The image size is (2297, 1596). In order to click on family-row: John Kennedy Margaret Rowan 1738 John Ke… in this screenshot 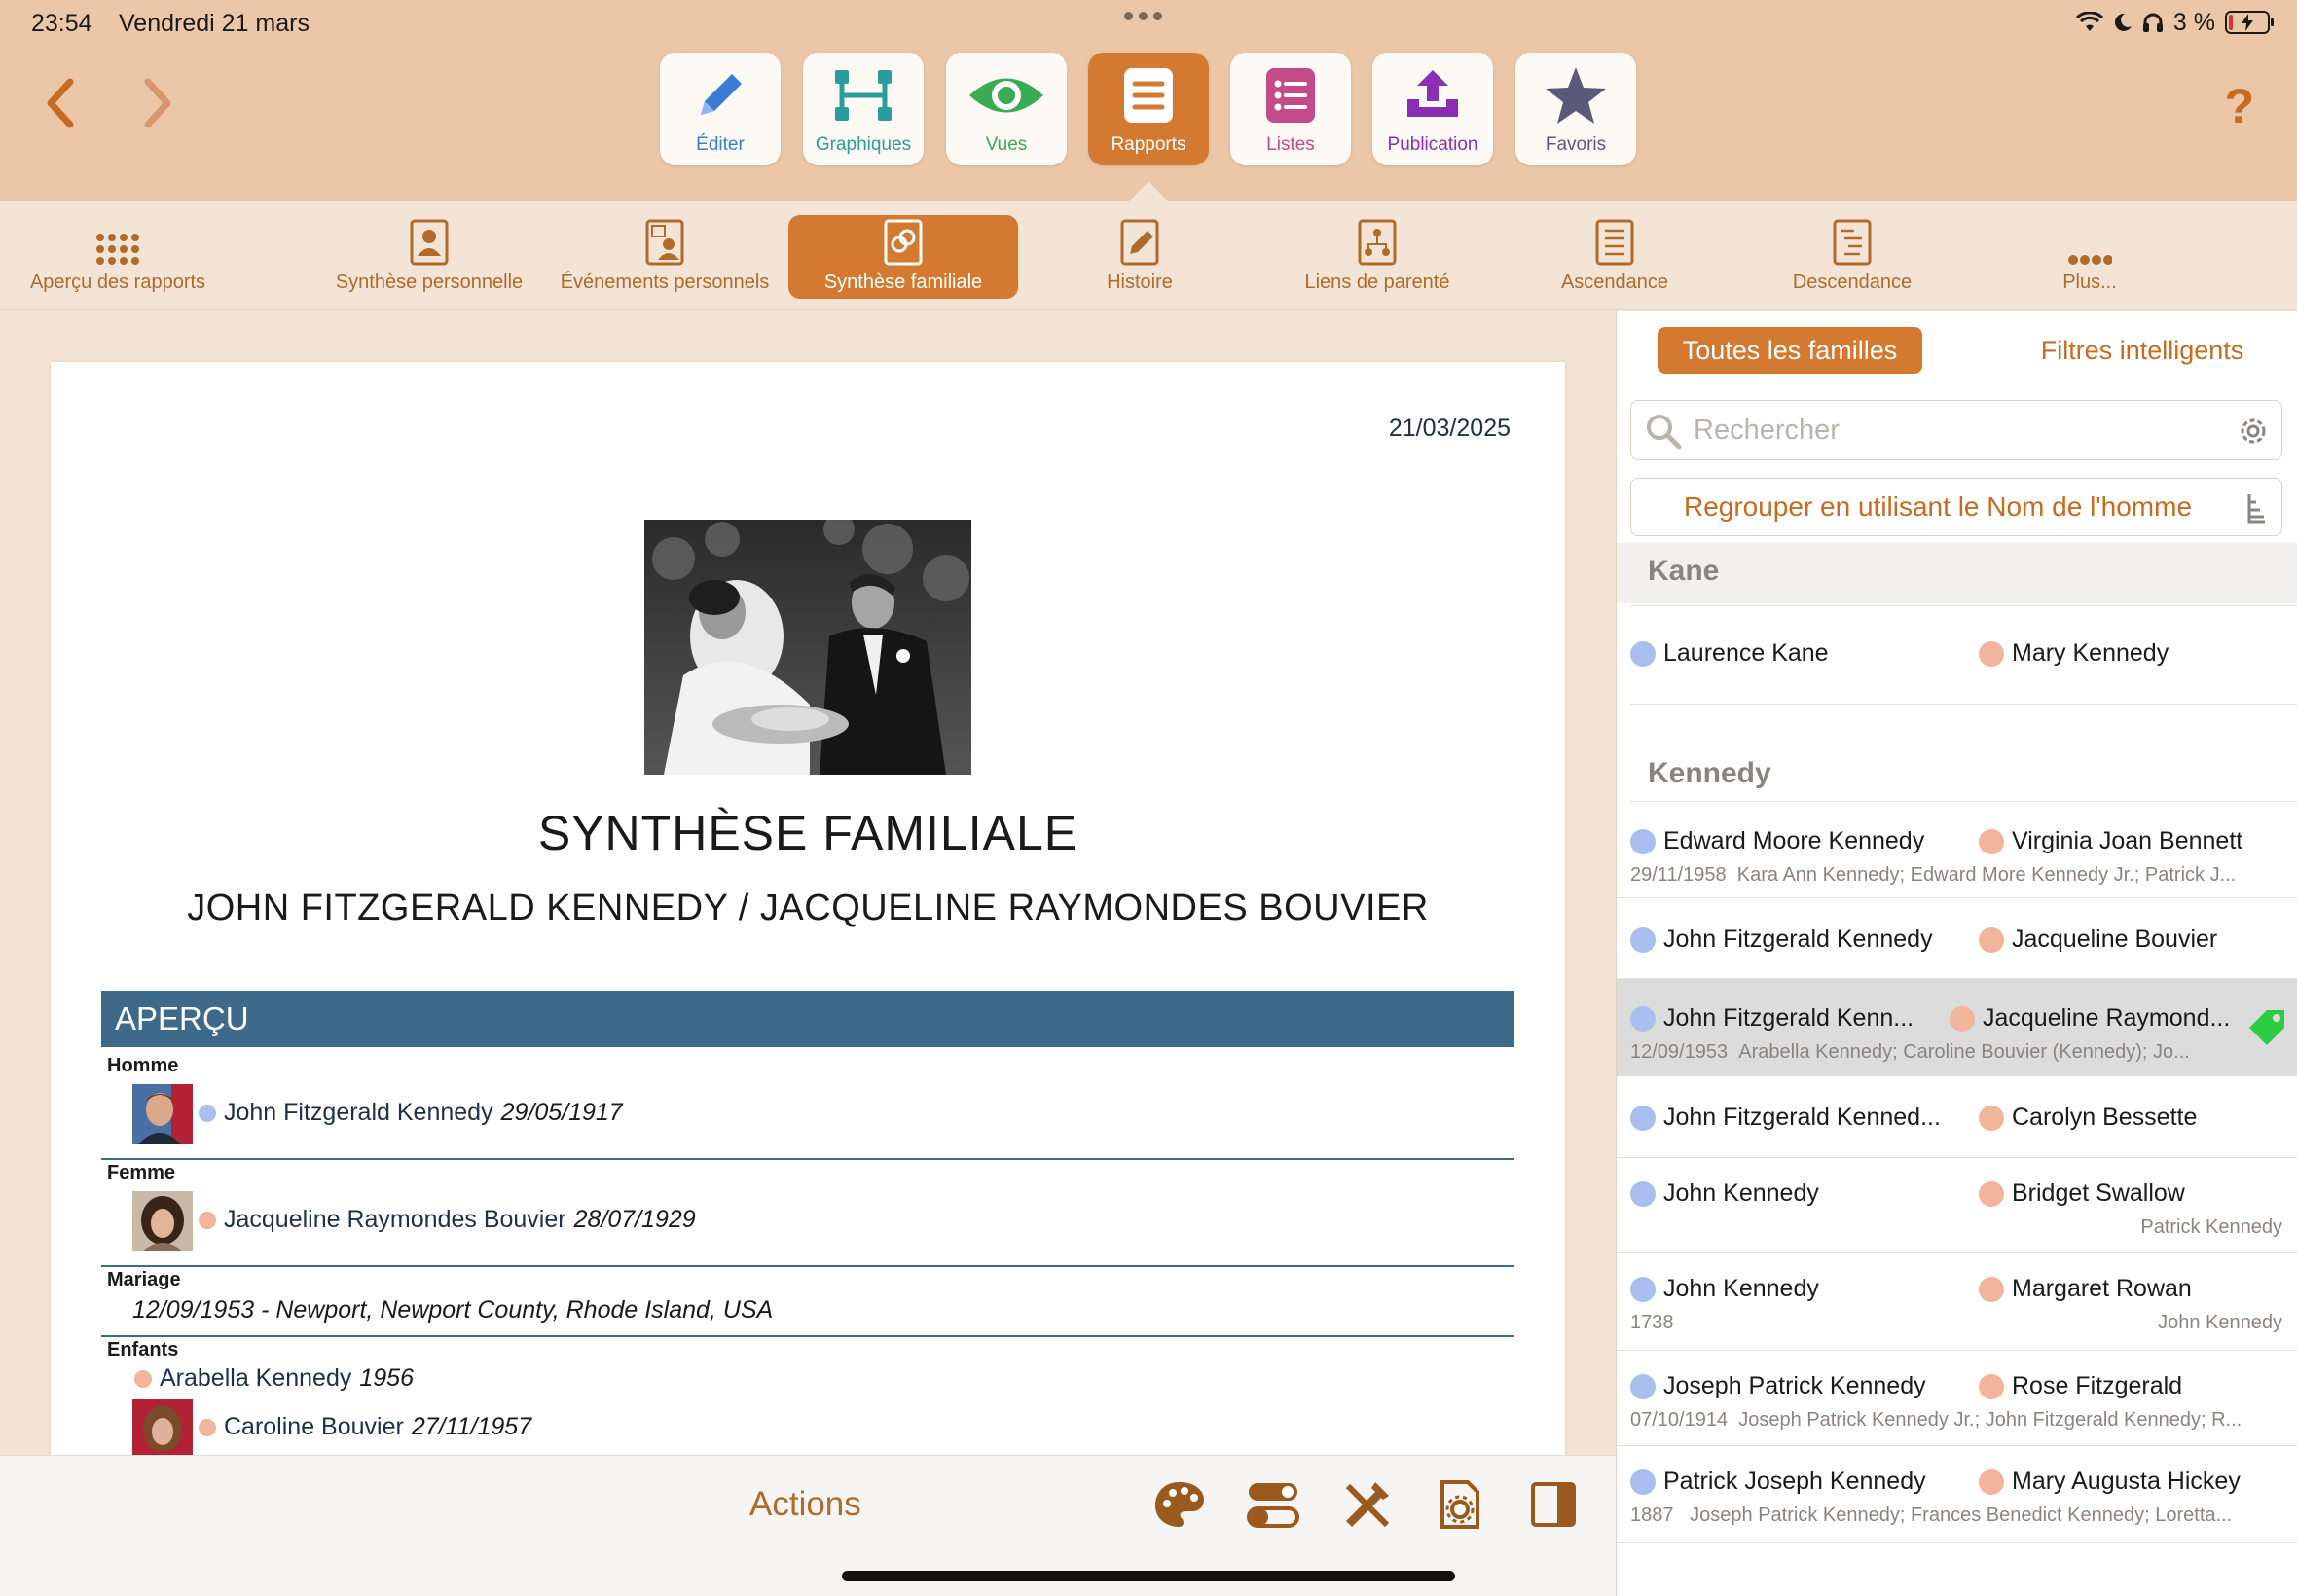, I will do `click(1957, 1302)`.